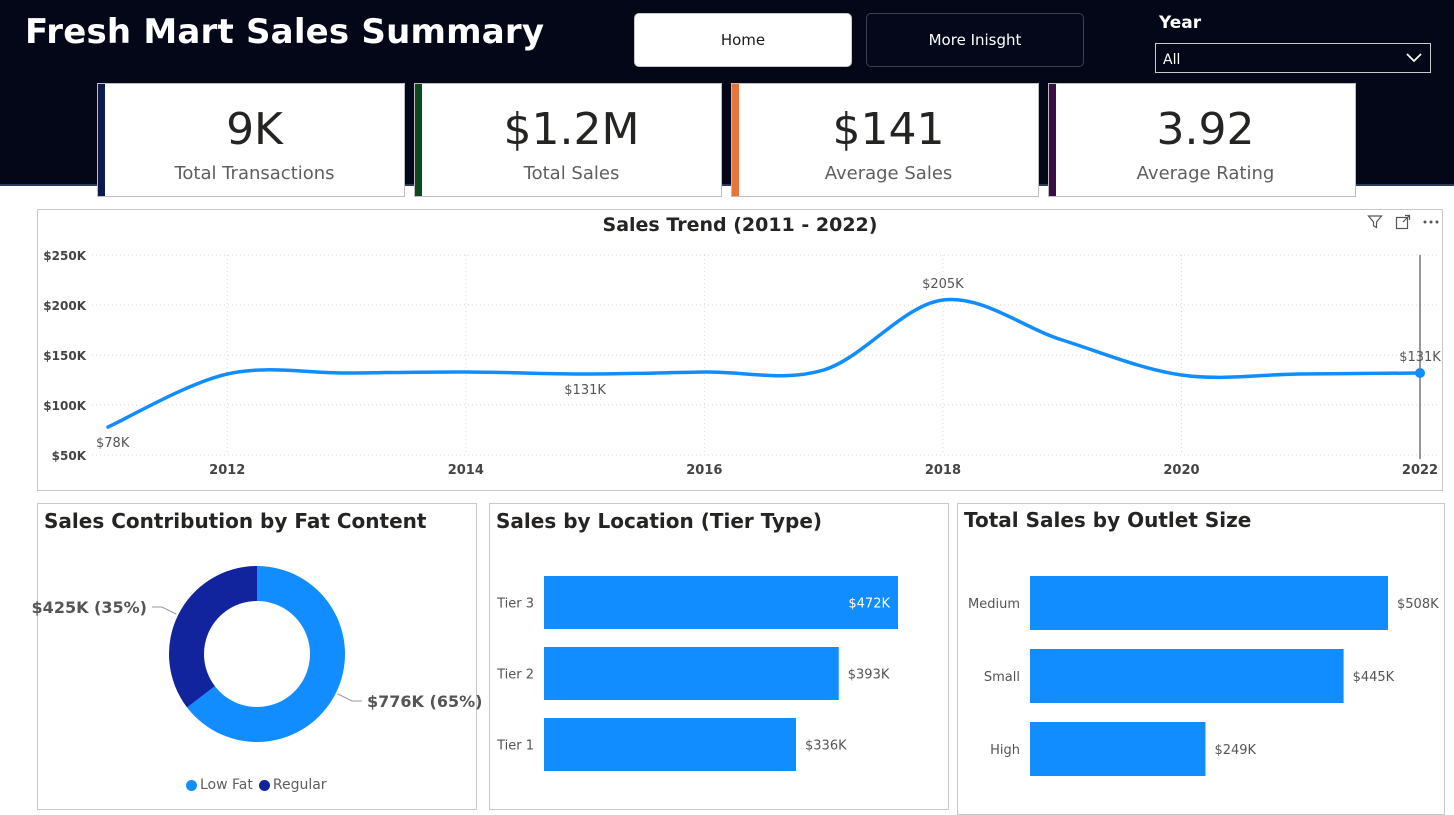  I want to click on outlet-size-bar-chart: Medium $508K Small $445K High $249K, so click(1203, 676).